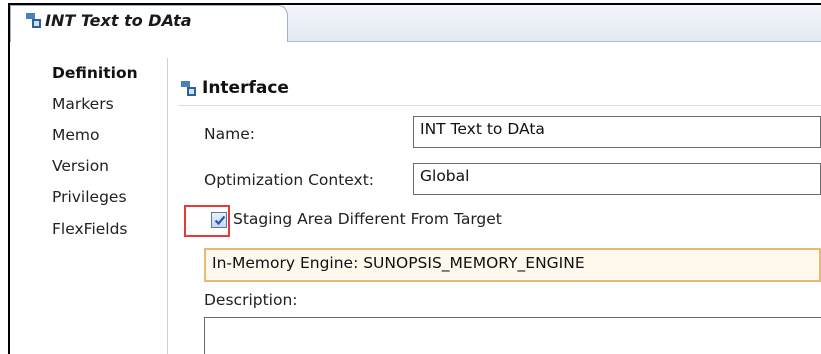 The width and height of the screenshot is (821, 354). What do you see at coordinates (617, 179) in the screenshot?
I see `optimization-context-field: Global` at bounding box center [617, 179].